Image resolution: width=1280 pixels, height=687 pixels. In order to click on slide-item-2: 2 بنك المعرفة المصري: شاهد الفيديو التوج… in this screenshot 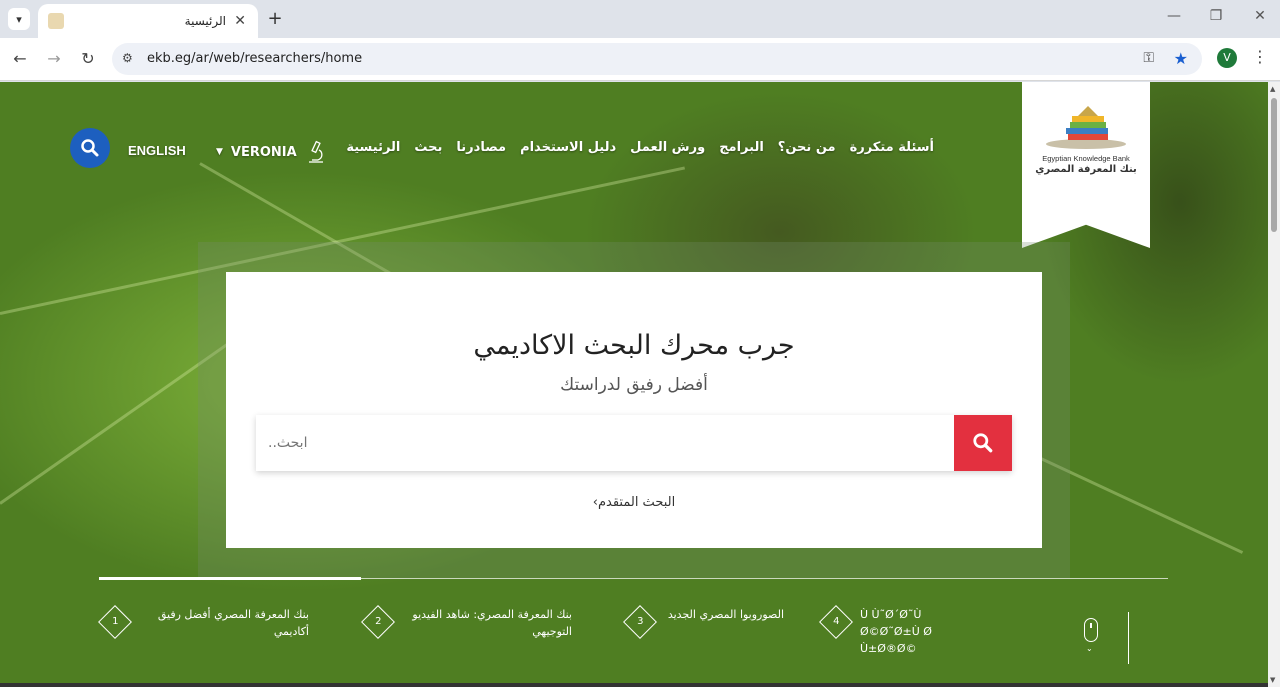, I will do `click(468, 625)`.